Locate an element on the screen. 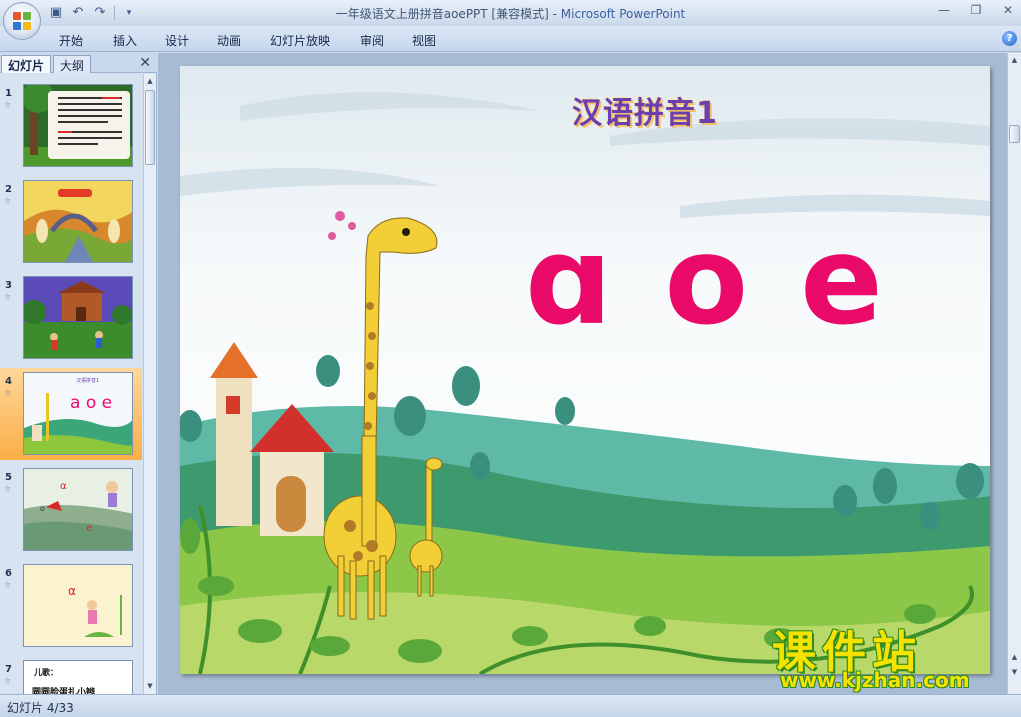  restore-icon: ❐ is located at coordinates (976, 10).